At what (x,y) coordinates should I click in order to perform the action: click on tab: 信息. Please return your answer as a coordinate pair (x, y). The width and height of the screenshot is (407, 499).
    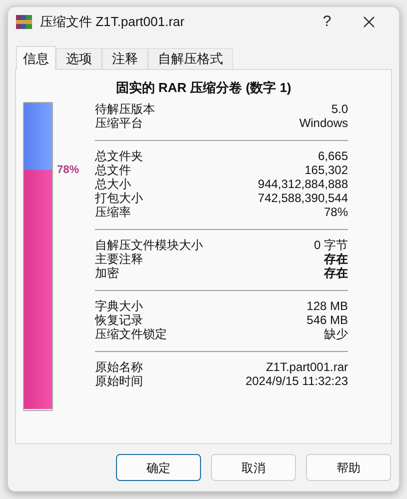
    Looking at the image, I should click on (36, 58).